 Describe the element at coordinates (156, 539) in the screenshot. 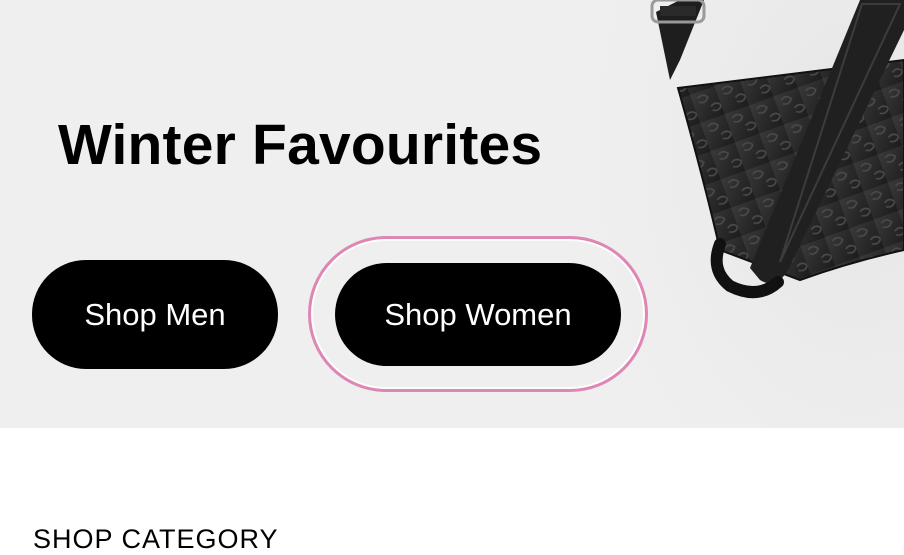

I see `shop-category-heading: SHOP CATEGORY` at that location.